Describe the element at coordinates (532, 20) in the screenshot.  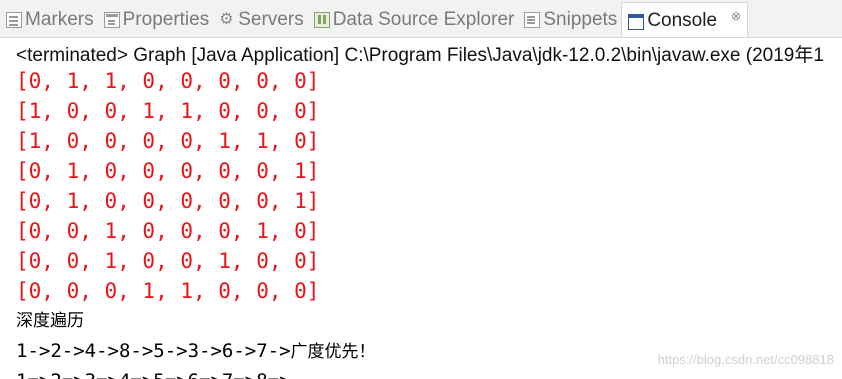
I see `snippets-icon` at that location.